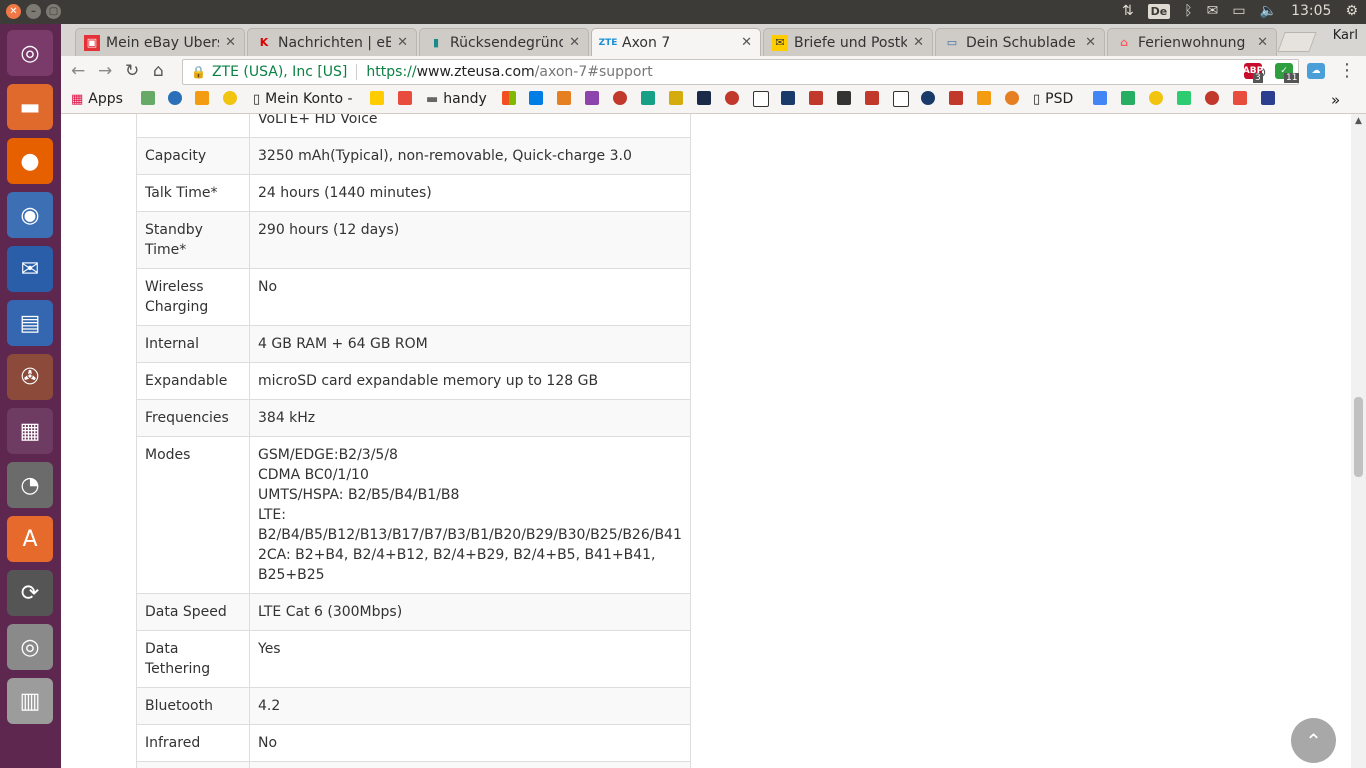 The image size is (1366, 768). What do you see at coordinates (509, 98) in the screenshot?
I see `bookmark-icon-windows` at bounding box center [509, 98].